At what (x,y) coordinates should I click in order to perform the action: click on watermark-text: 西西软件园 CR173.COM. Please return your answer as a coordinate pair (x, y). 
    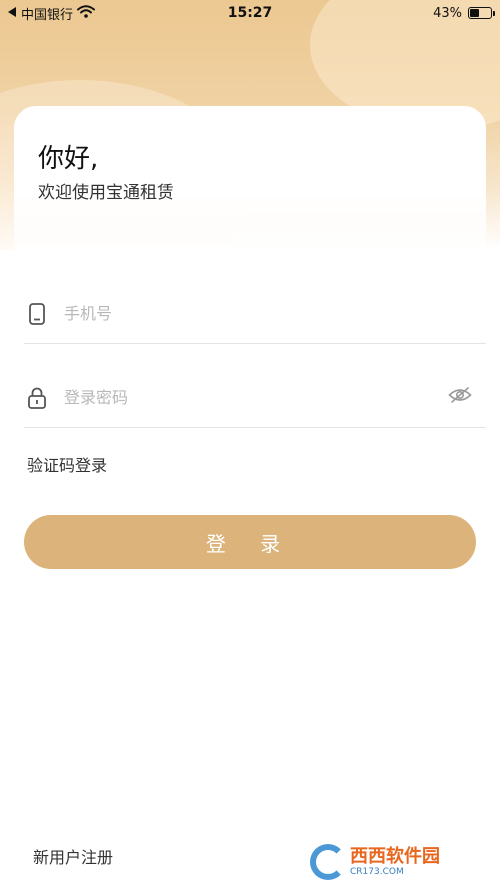
    Looking at the image, I should click on (395, 861).